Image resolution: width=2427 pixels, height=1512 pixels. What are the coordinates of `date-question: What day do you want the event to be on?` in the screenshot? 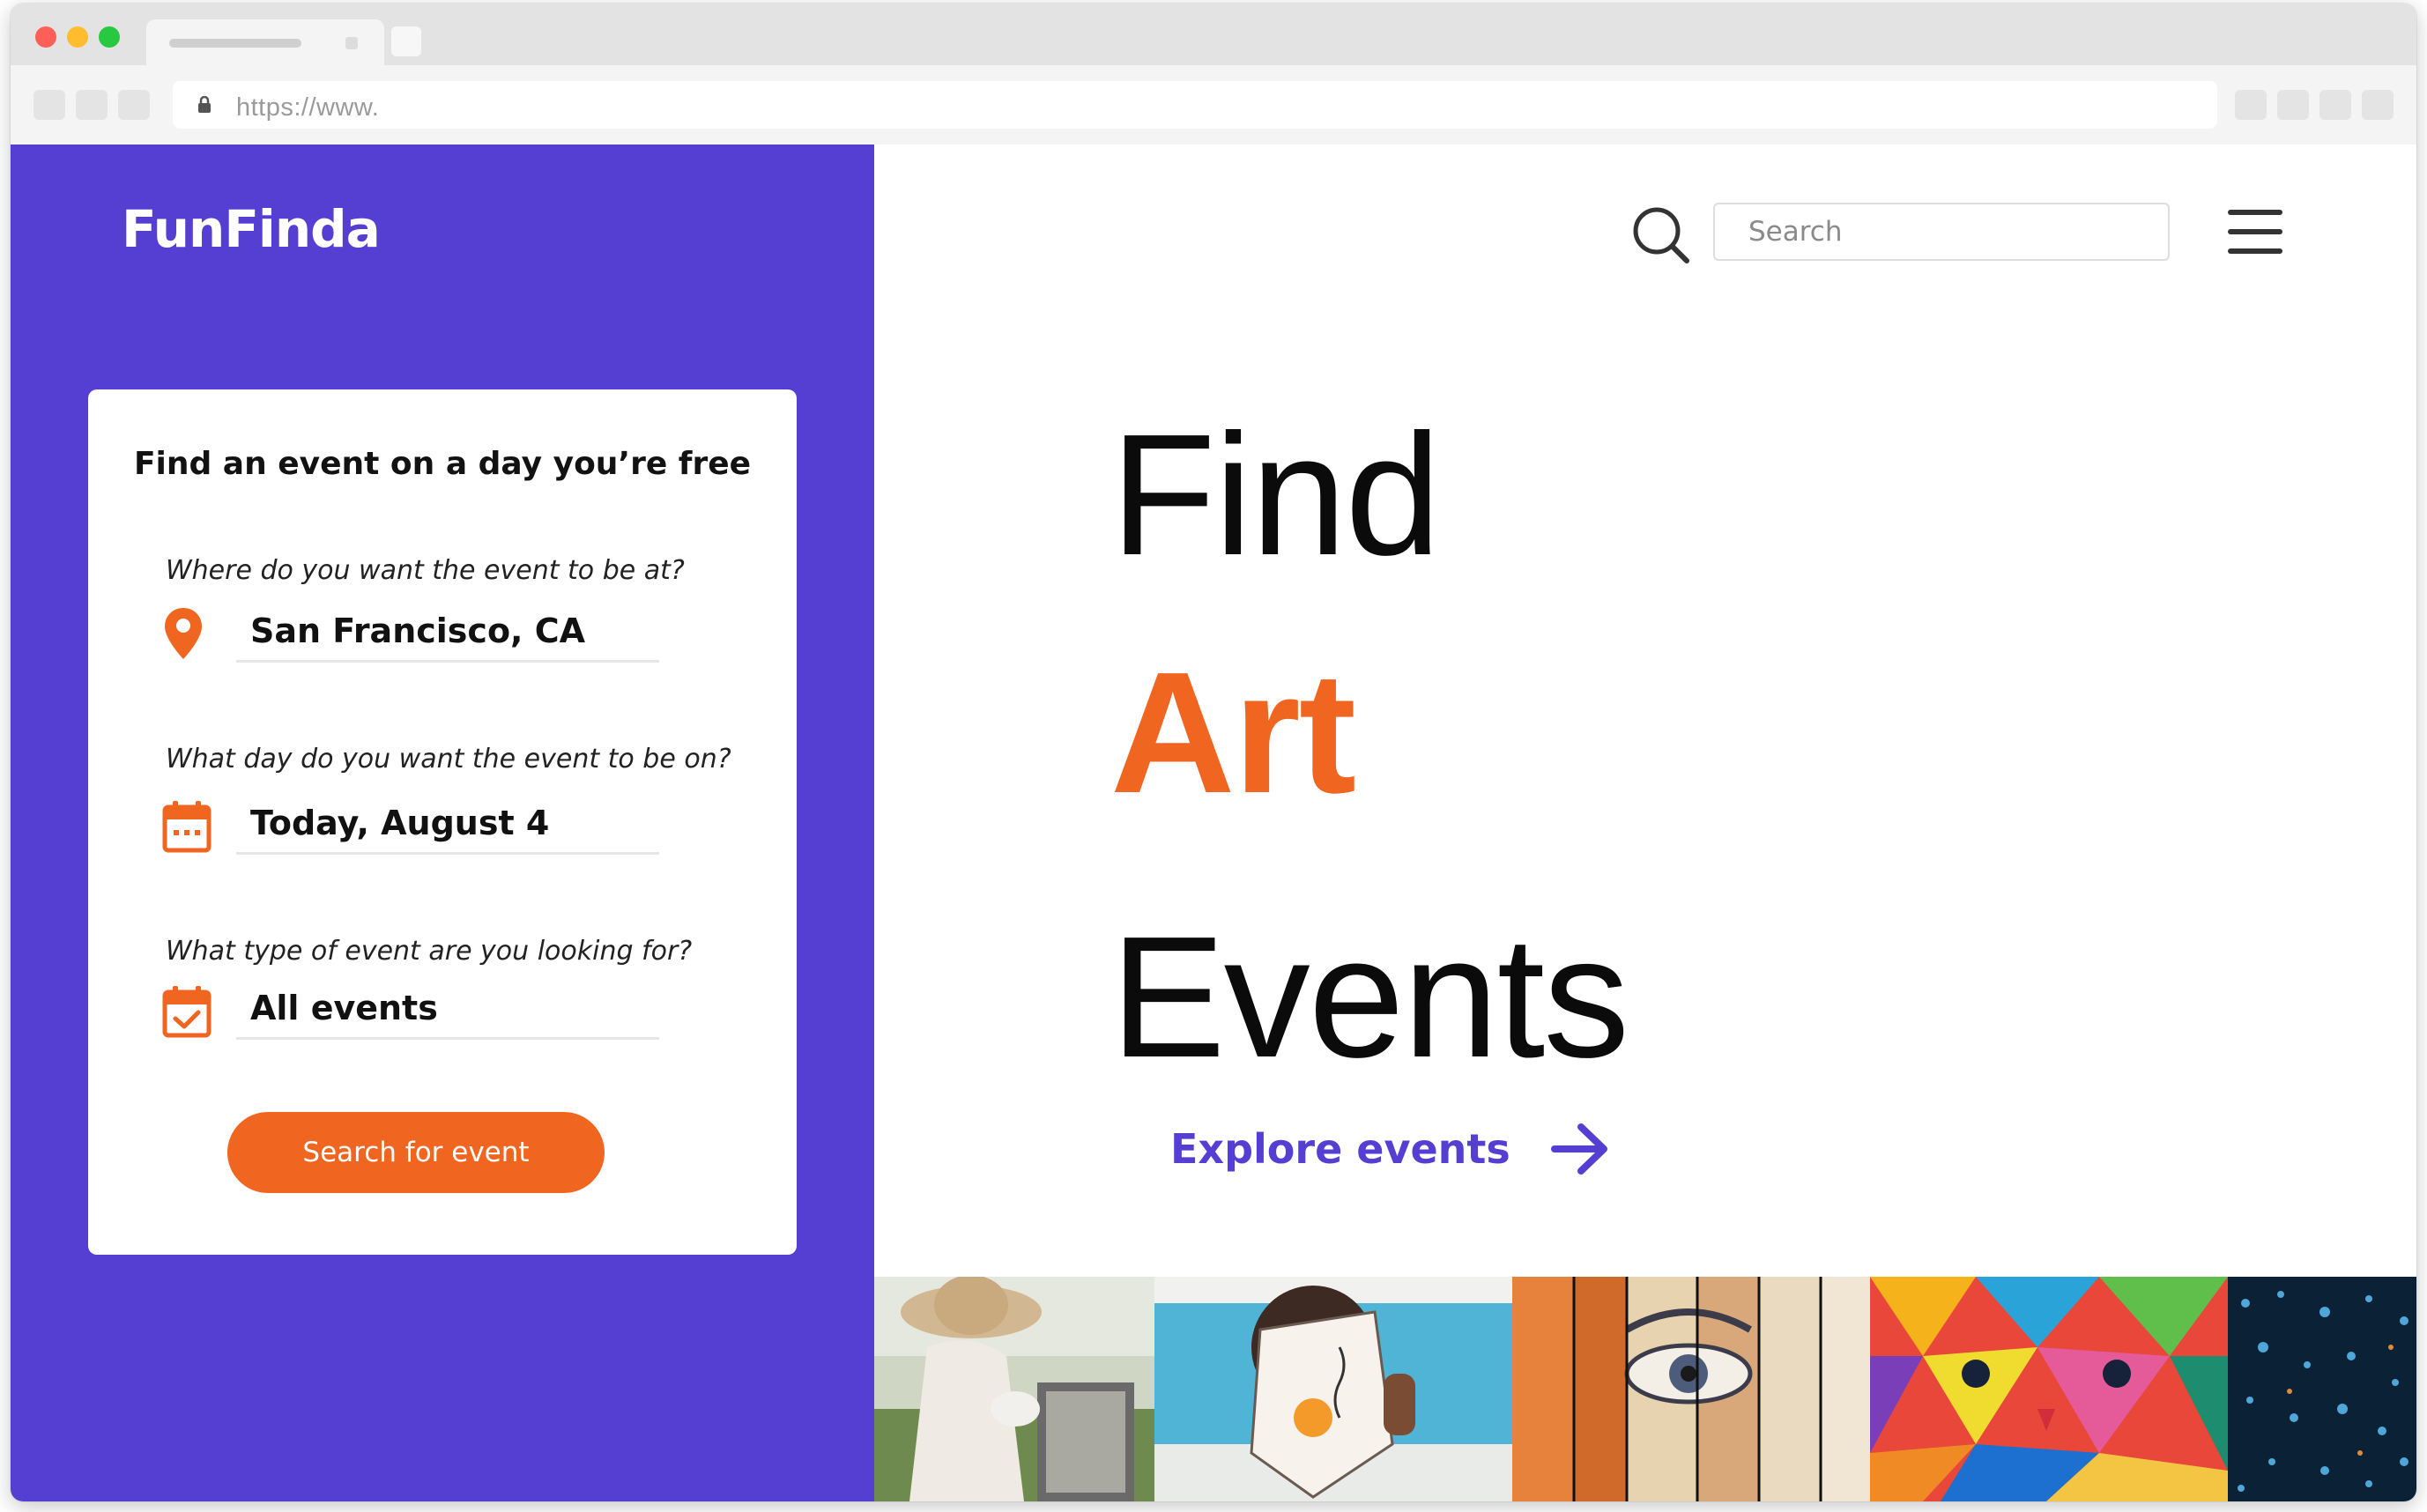 It's located at (448, 759).